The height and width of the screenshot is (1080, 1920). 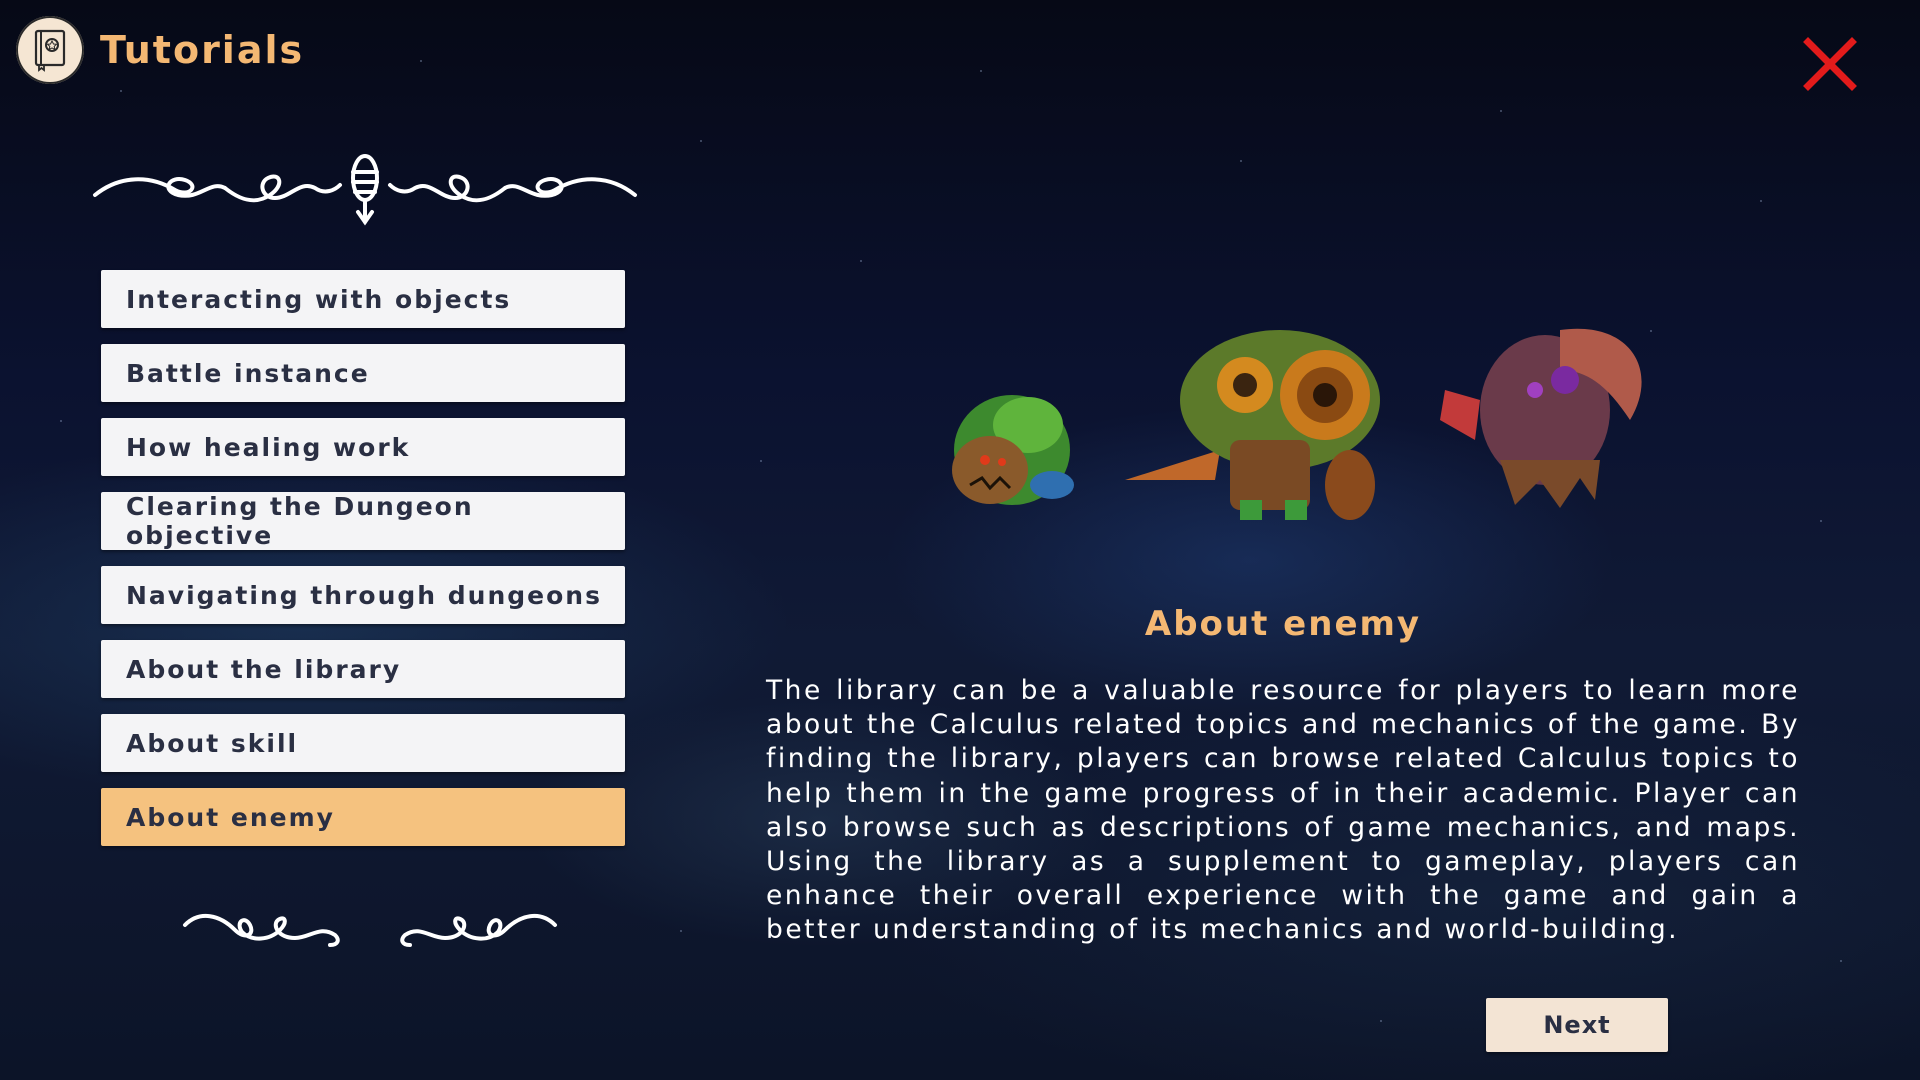 I want to click on enemy-showcase, so click(x=1305, y=420).